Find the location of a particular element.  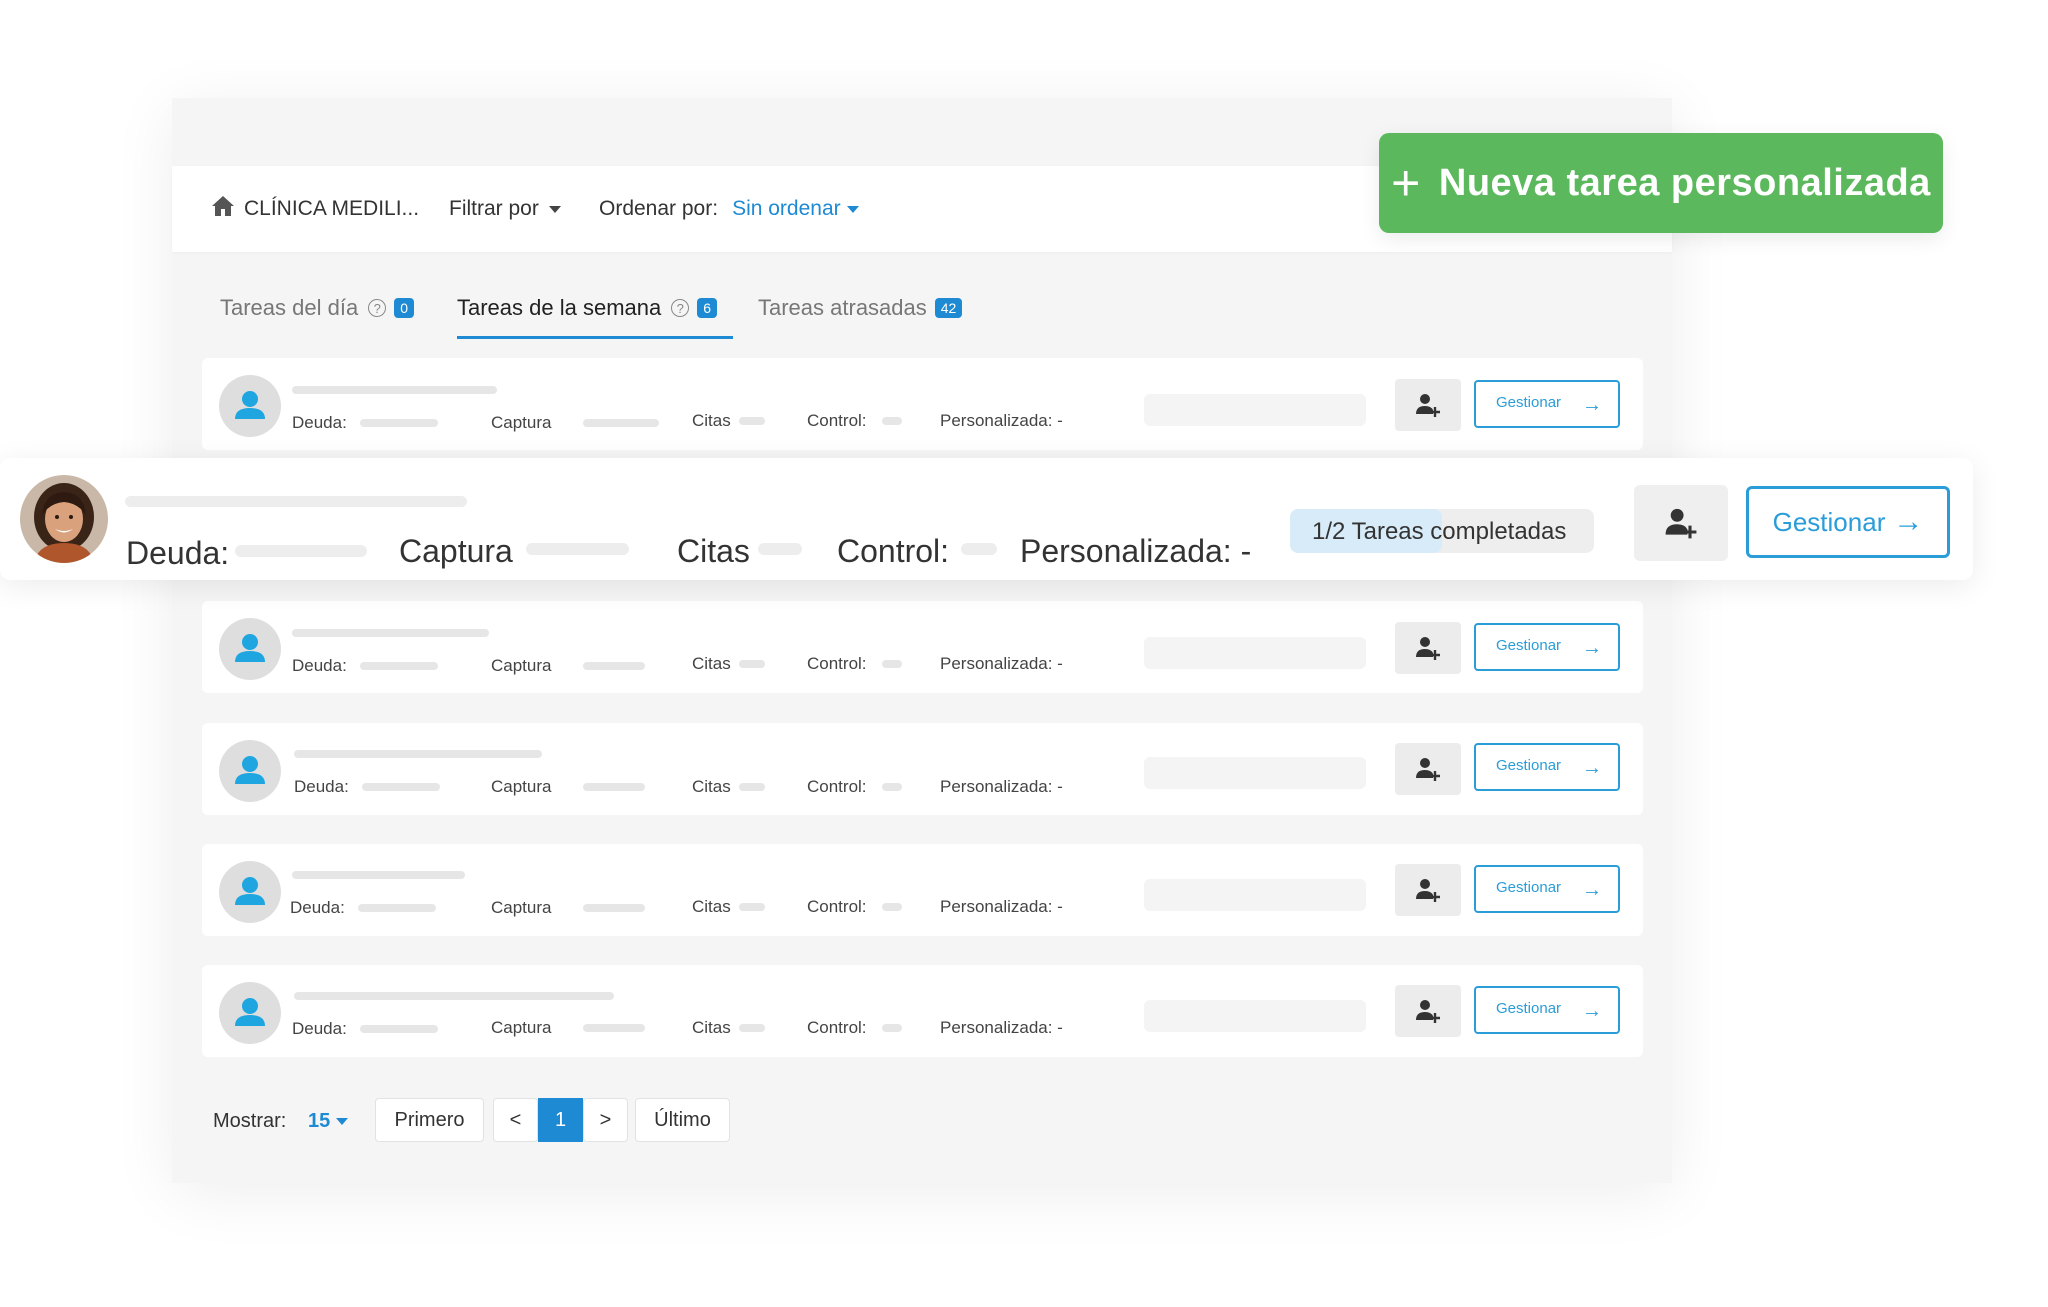

captura-placeholder is located at coordinates (614, 787).